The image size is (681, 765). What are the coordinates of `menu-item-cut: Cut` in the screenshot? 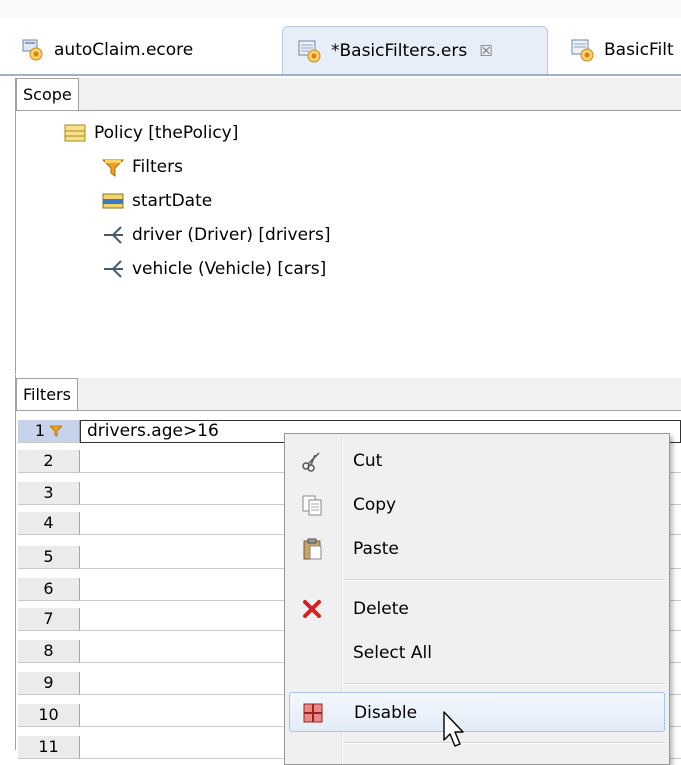 It's located at (477, 461).